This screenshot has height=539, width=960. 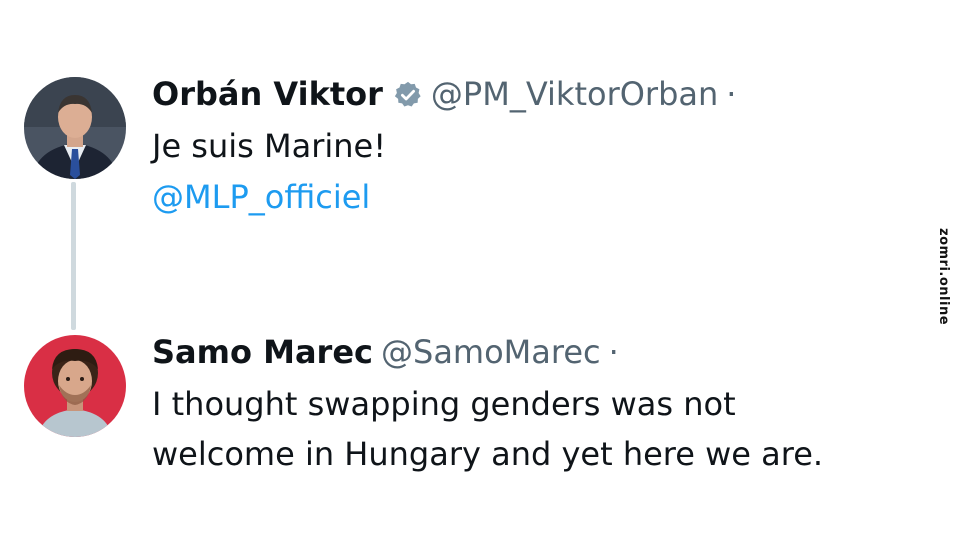 What do you see at coordinates (491, 352) in the screenshot?
I see `tweet2-handle: @SamoMarec` at bounding box center [491, 352].